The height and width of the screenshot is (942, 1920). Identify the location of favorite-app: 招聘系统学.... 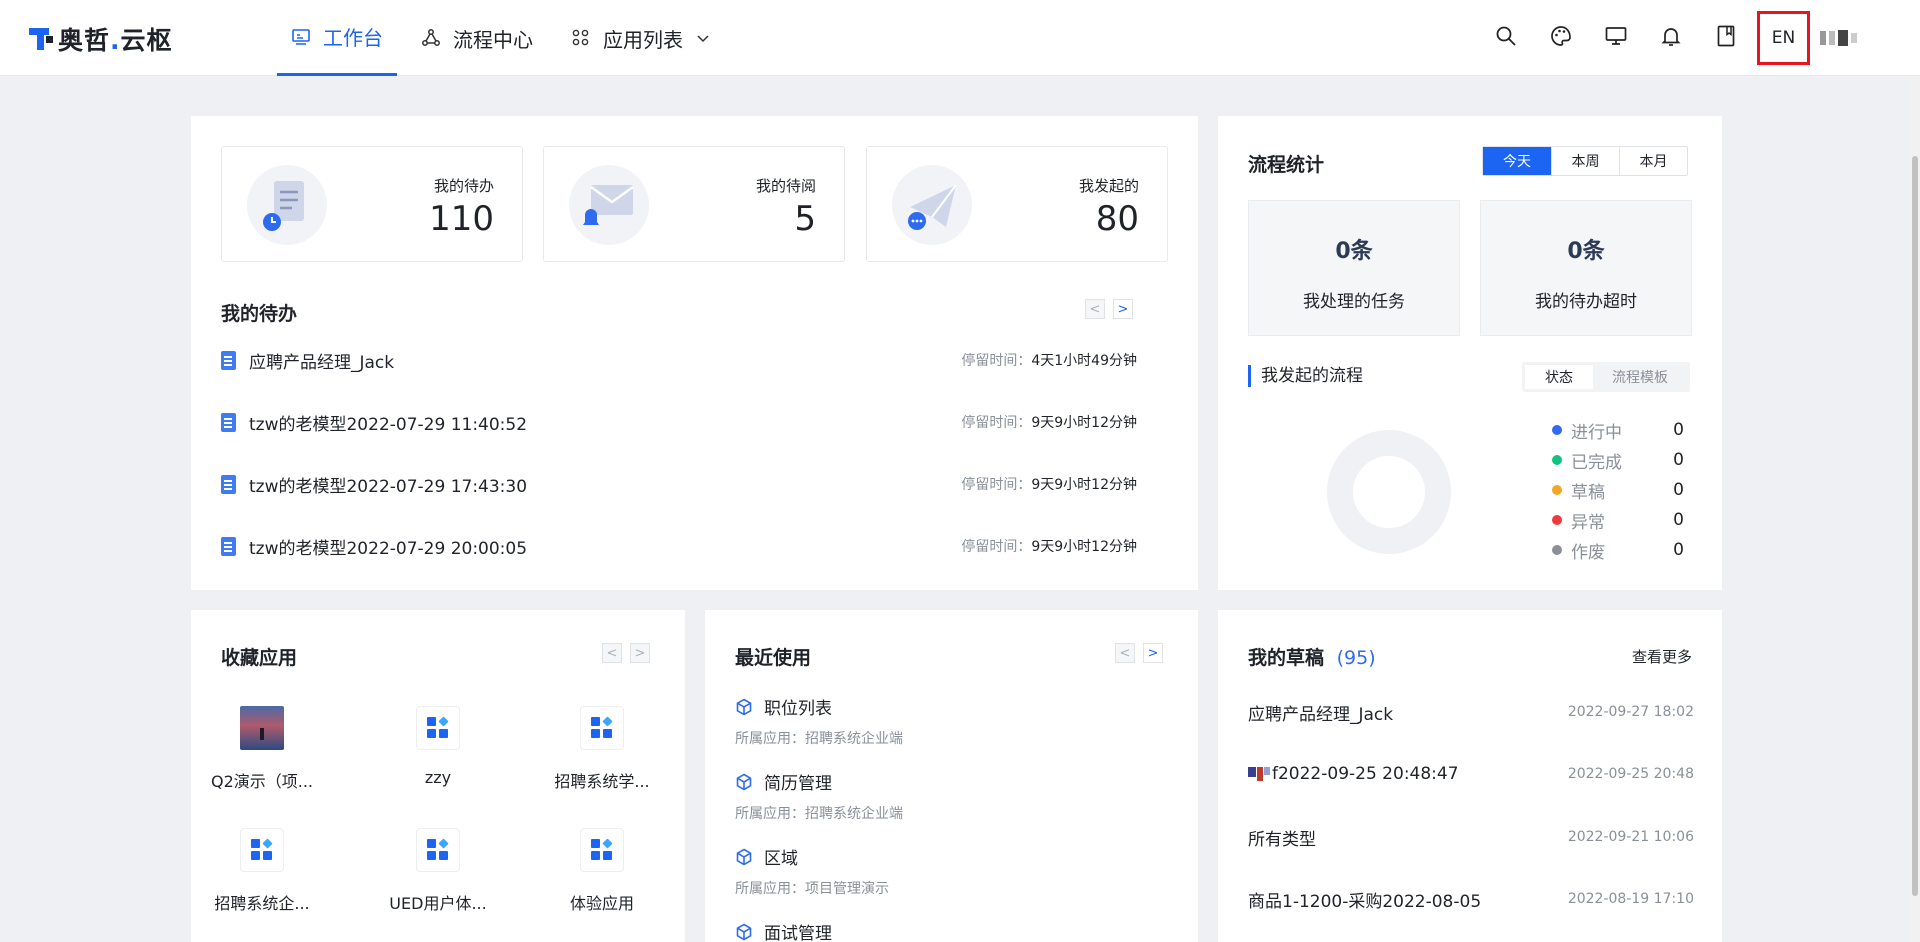
(602, 749).